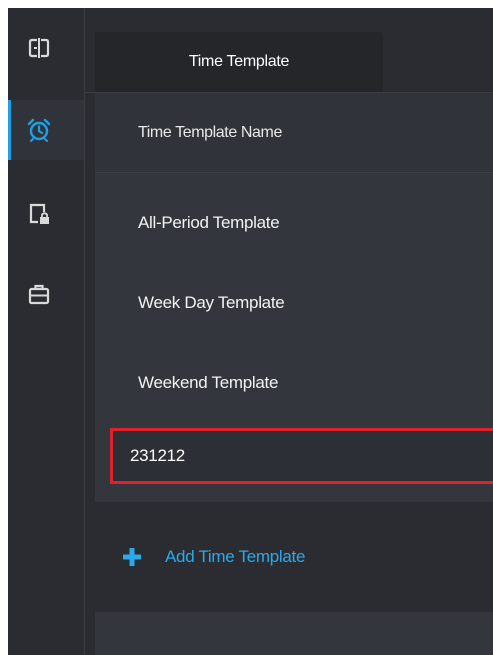 The height and width of the screenshot is (655, 493). I want to click on alarm-clock-icon, so click(39, 130).